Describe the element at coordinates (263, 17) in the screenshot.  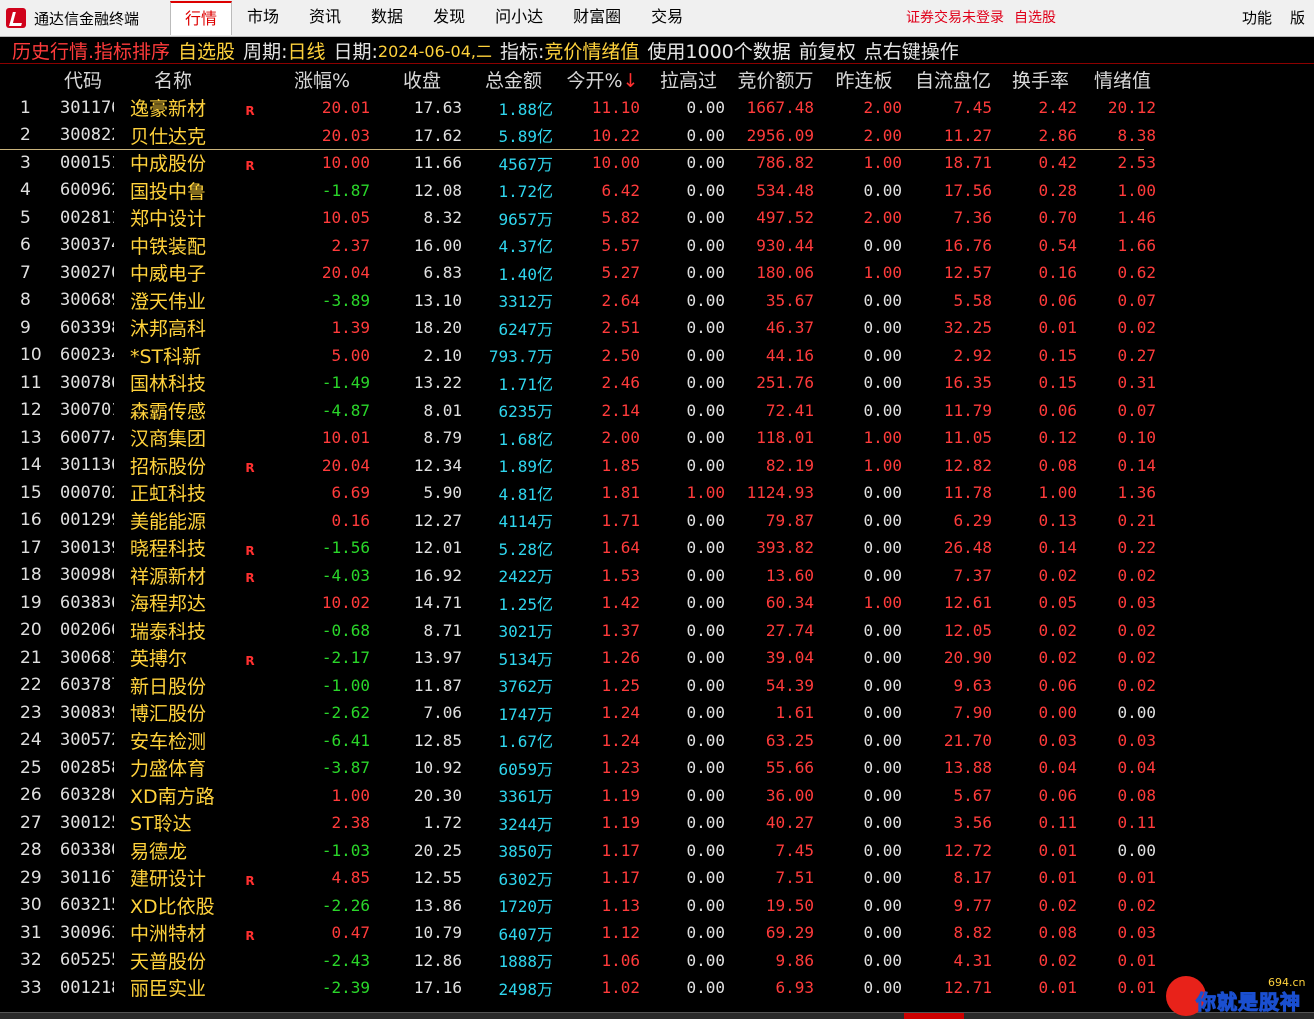
I see `menu-tab-1: 市场` at that location.